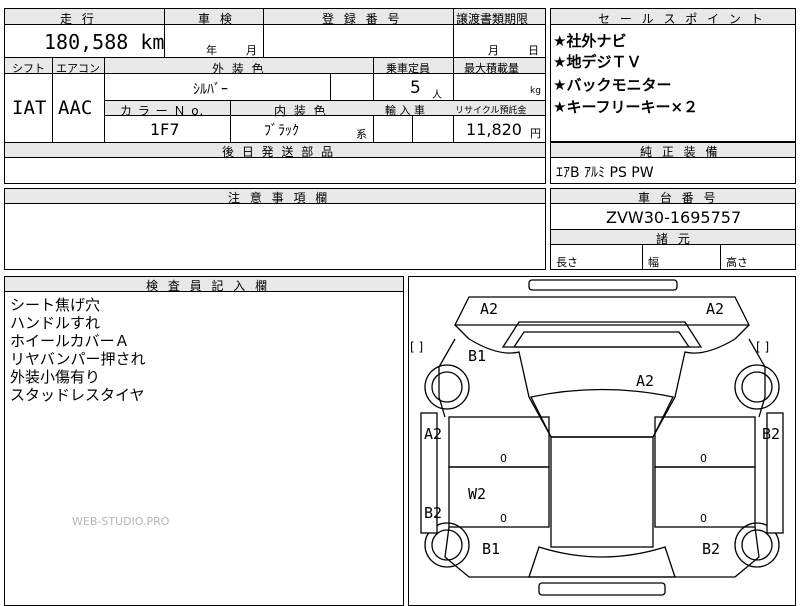  What do you see at coordinates (279, 198) in the screenshot?
I see `notes-header: 注 意 事 項 欄` at bounding box center [279, 198].